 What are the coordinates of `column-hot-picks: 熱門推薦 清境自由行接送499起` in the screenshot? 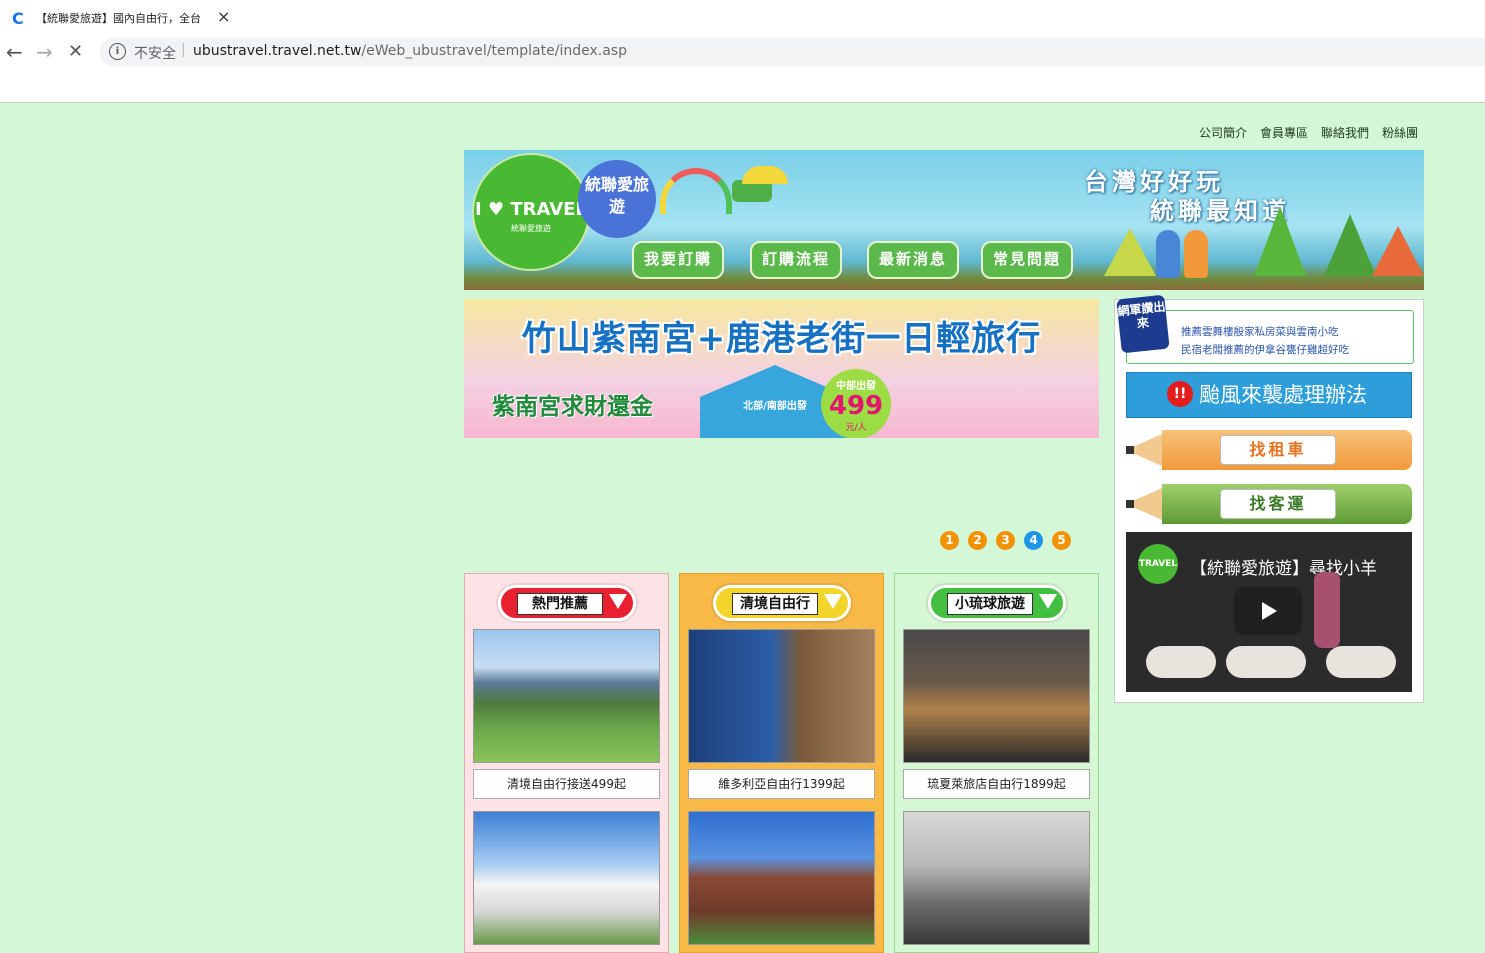 It's located at (566, 763).